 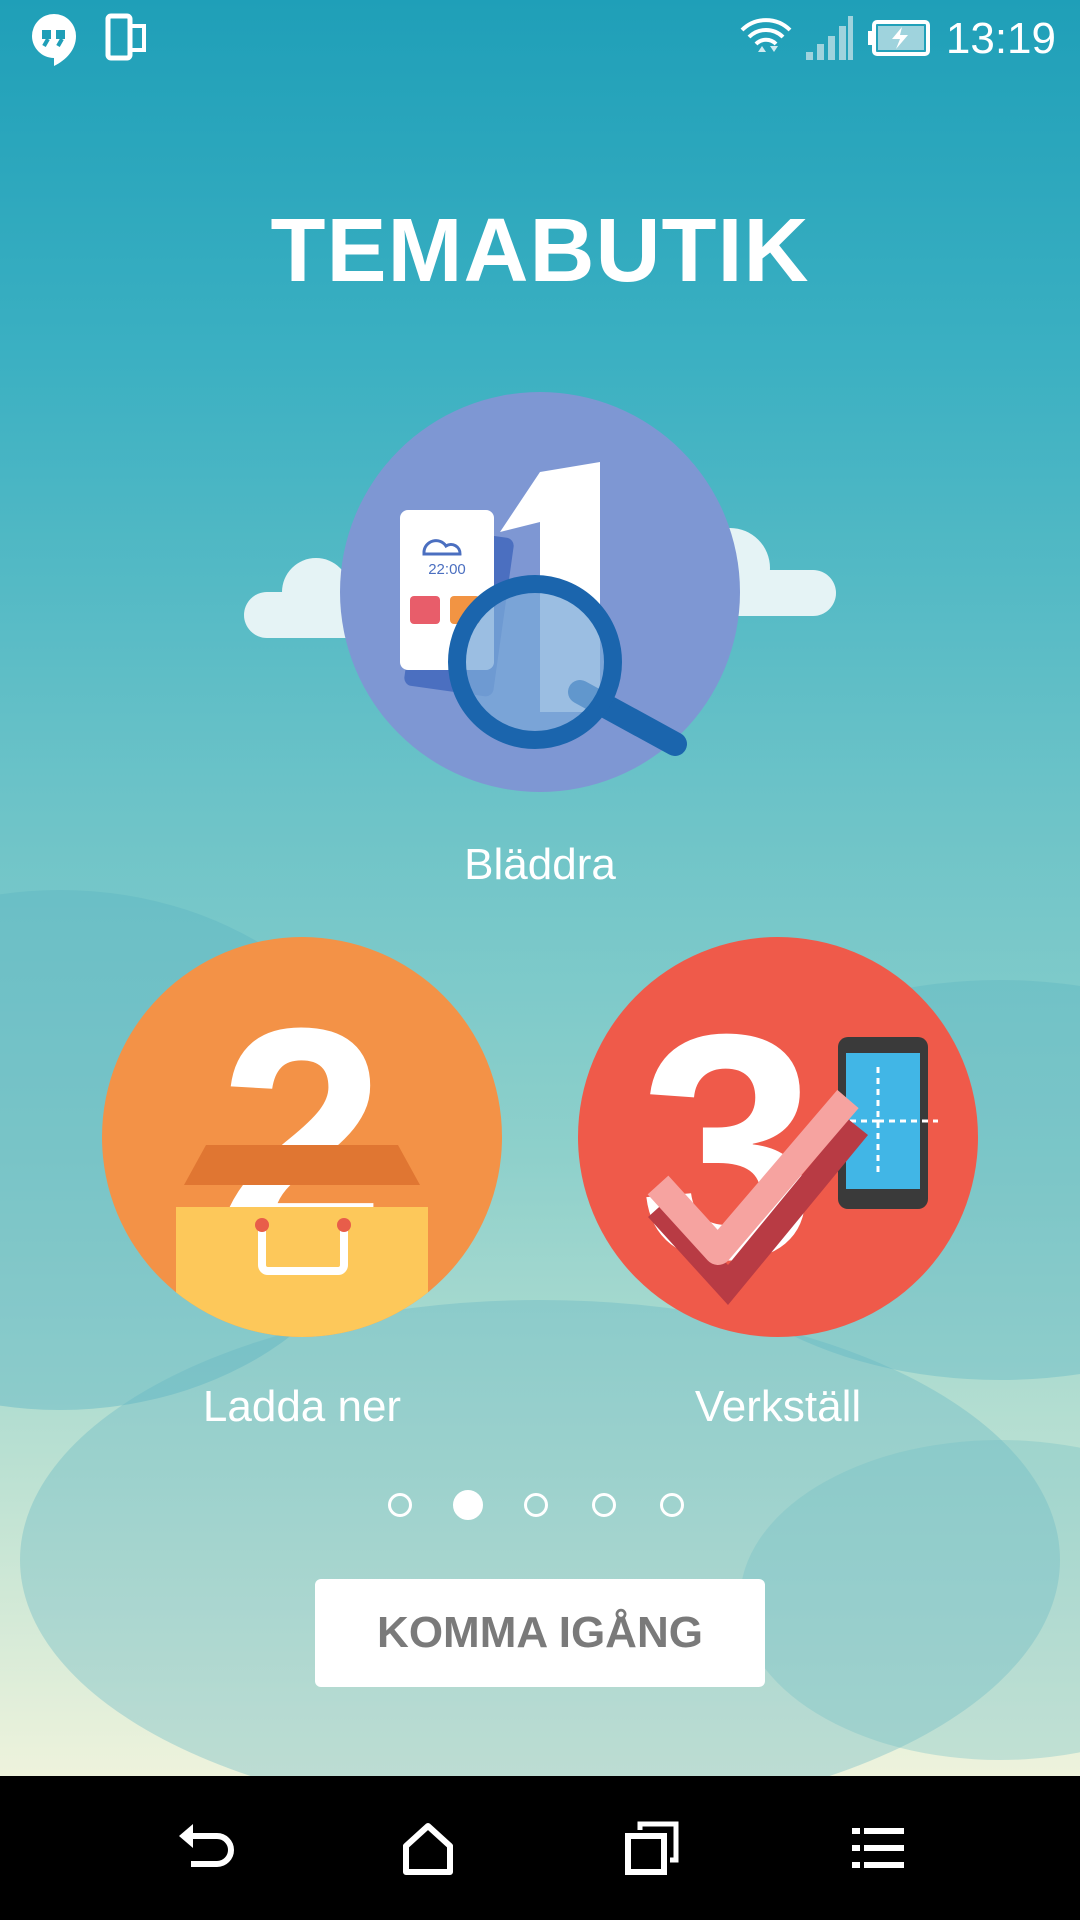 What do you see at coordinates (302, 1406) in the screenshot?
I see `step-download-label: Ladda ner` at bounding box center [302, 1406].